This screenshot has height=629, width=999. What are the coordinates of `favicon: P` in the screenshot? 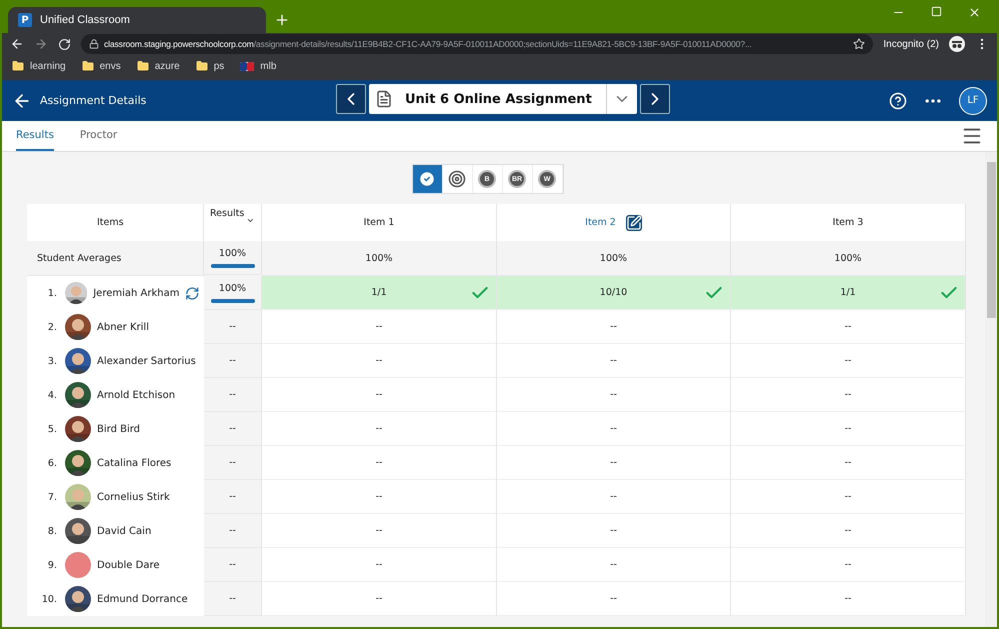 It's located at (25, 20).